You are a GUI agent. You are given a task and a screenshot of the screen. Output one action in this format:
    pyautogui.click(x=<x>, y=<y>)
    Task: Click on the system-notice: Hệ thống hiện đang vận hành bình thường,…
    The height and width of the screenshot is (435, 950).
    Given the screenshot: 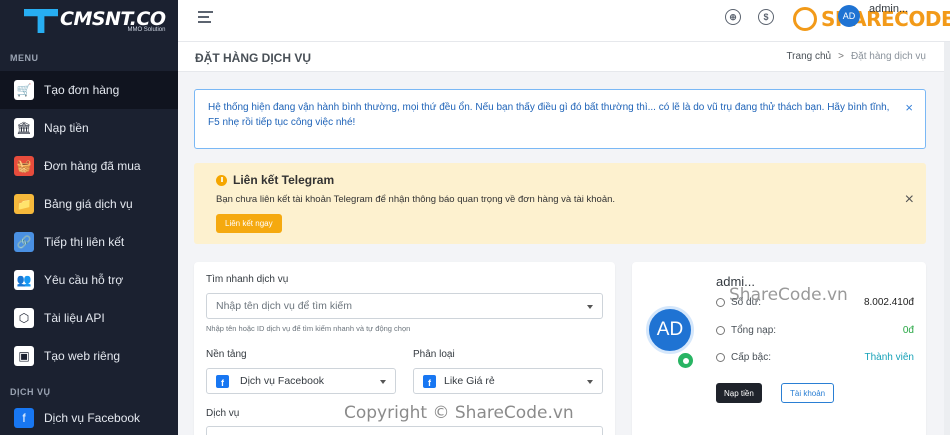 What is the action you would take?
    pyautogui.click(x=560, y=119)
    